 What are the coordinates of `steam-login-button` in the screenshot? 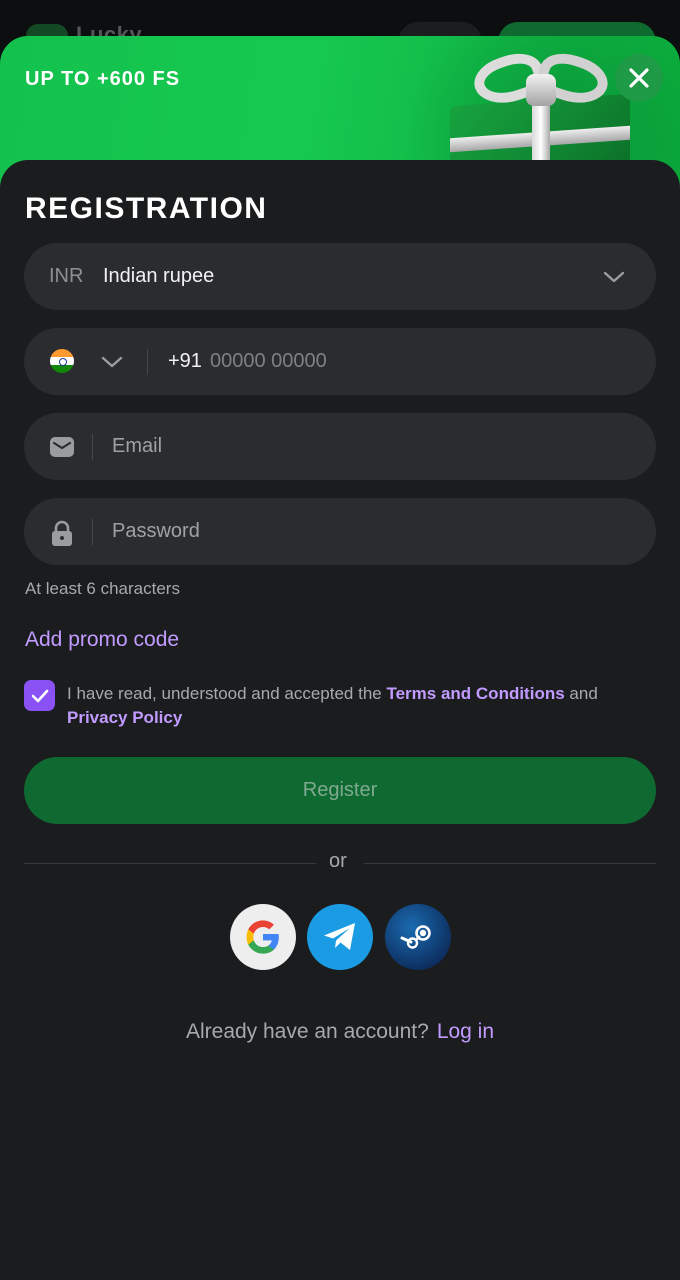 It's located at (418, 937).